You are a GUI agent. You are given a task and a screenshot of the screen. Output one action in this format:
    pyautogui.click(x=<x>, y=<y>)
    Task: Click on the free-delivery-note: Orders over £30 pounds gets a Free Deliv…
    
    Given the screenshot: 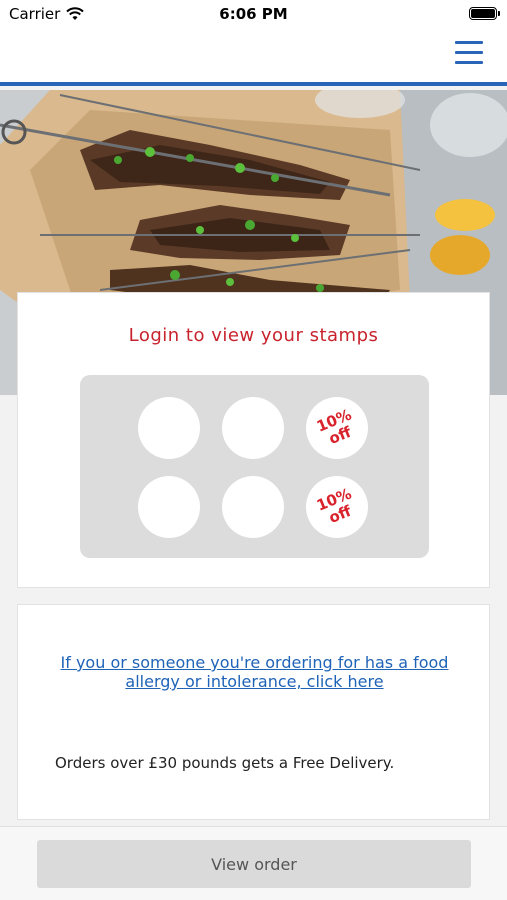 What is the action you would take?
    pyautogui.click(x=225, y=763)
    